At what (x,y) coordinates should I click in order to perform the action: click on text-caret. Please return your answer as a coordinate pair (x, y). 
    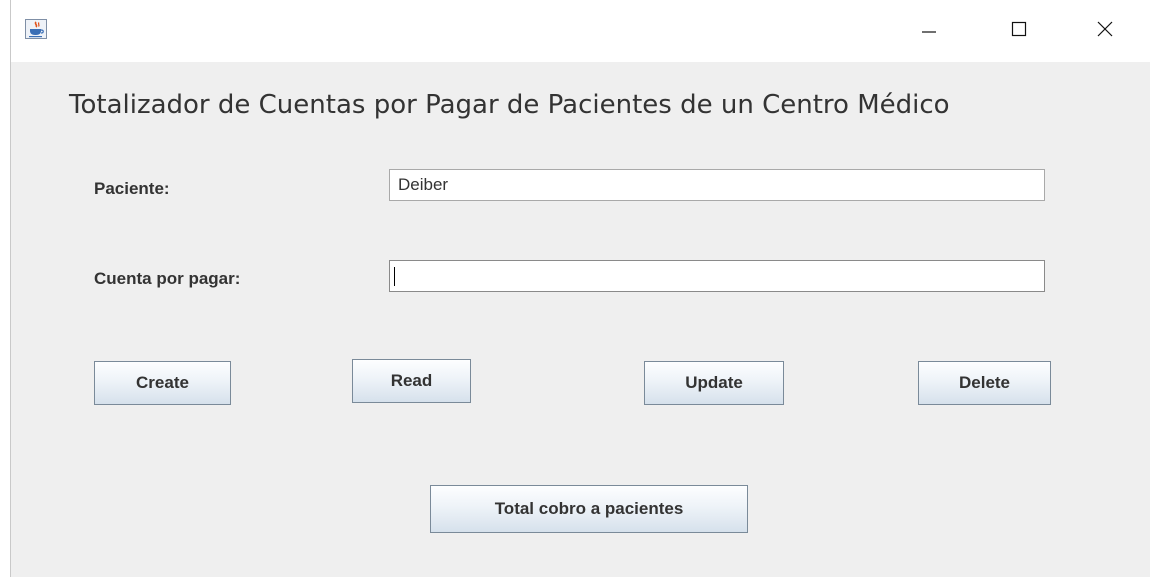
    Looking at the image, I should click on (394, 276).